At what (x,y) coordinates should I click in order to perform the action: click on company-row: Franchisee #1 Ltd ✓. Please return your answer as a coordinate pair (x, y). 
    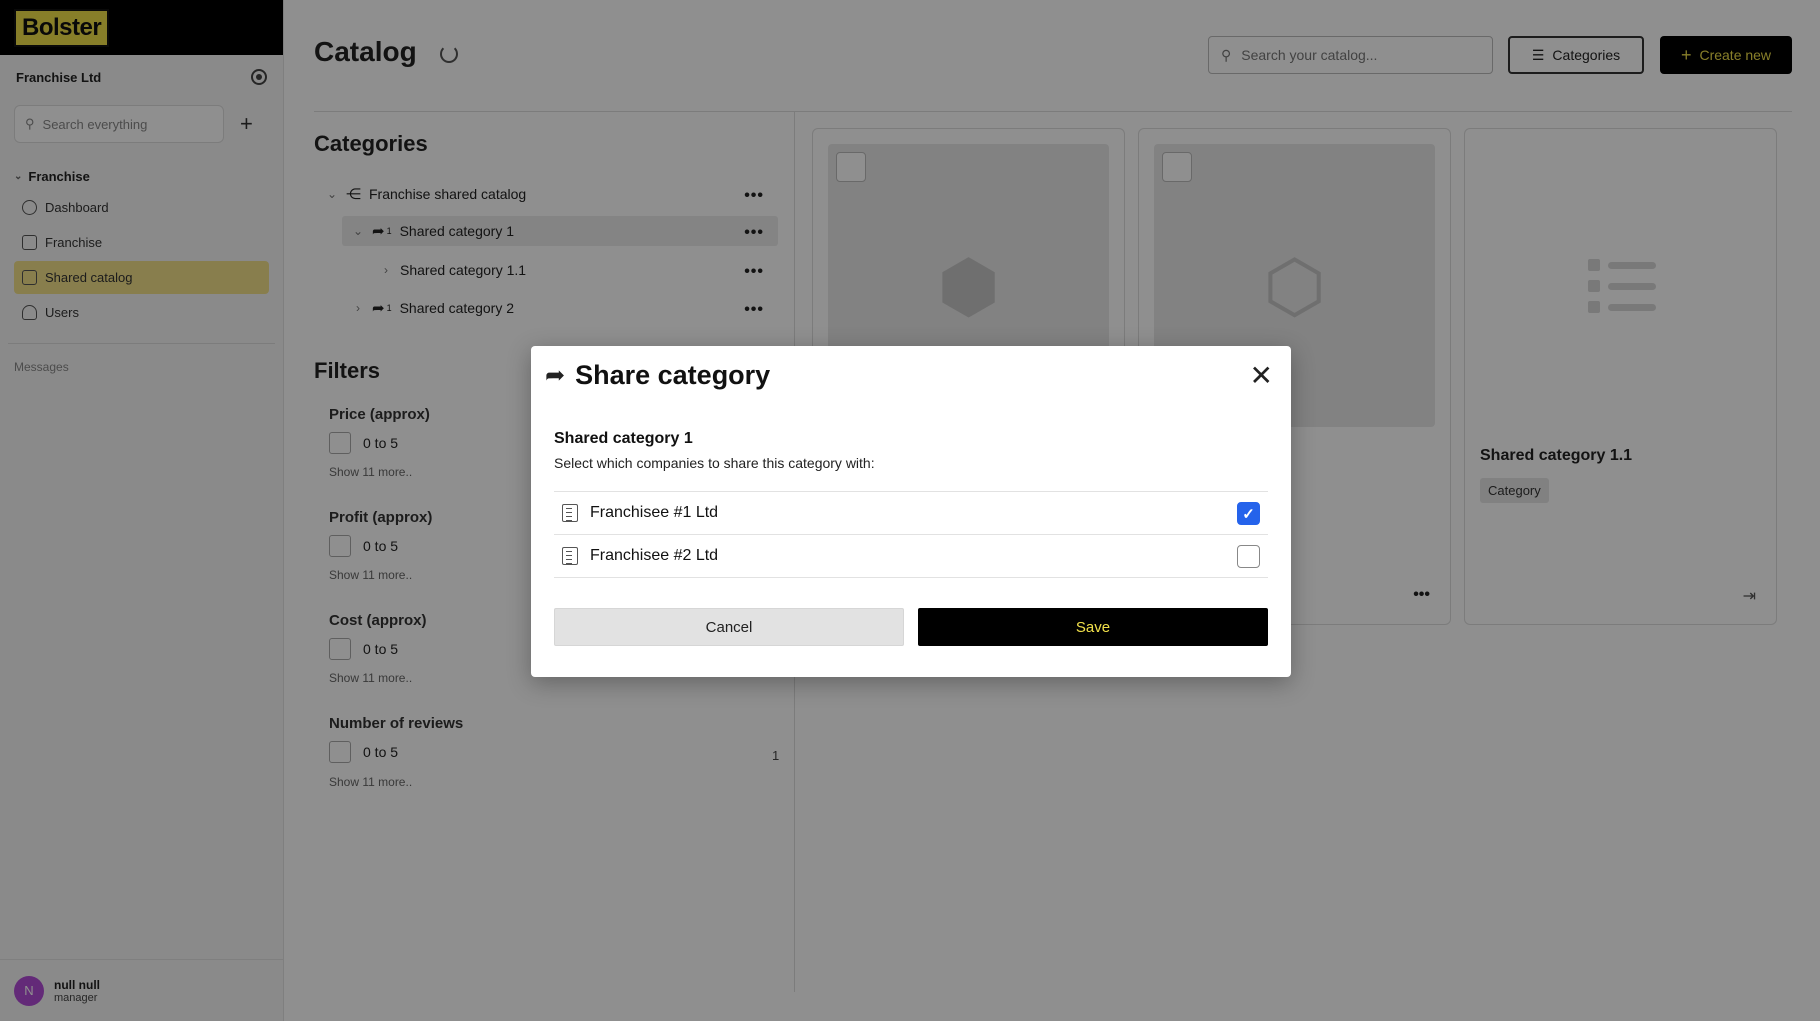
    Looking at the image, I should click on (911, 513).